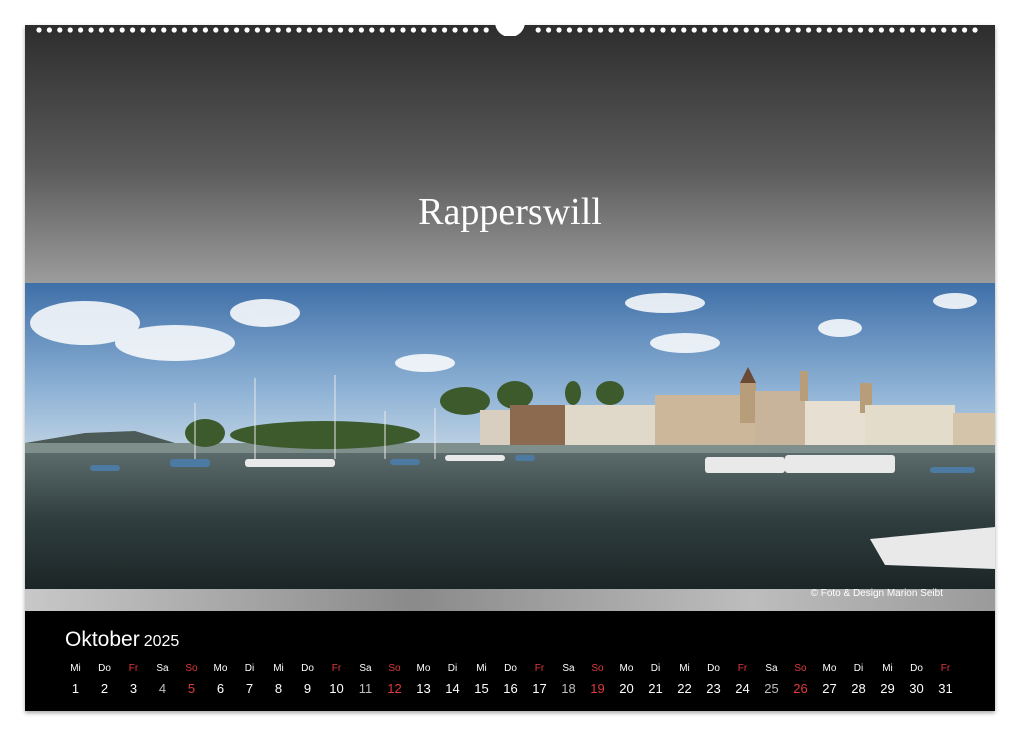 Image resolution: width=1020 pixels, height=735 pixels. Describe the element at coordinates (75, 678) in the screenshot. I see `calendar-day: Mi 1` at that location.